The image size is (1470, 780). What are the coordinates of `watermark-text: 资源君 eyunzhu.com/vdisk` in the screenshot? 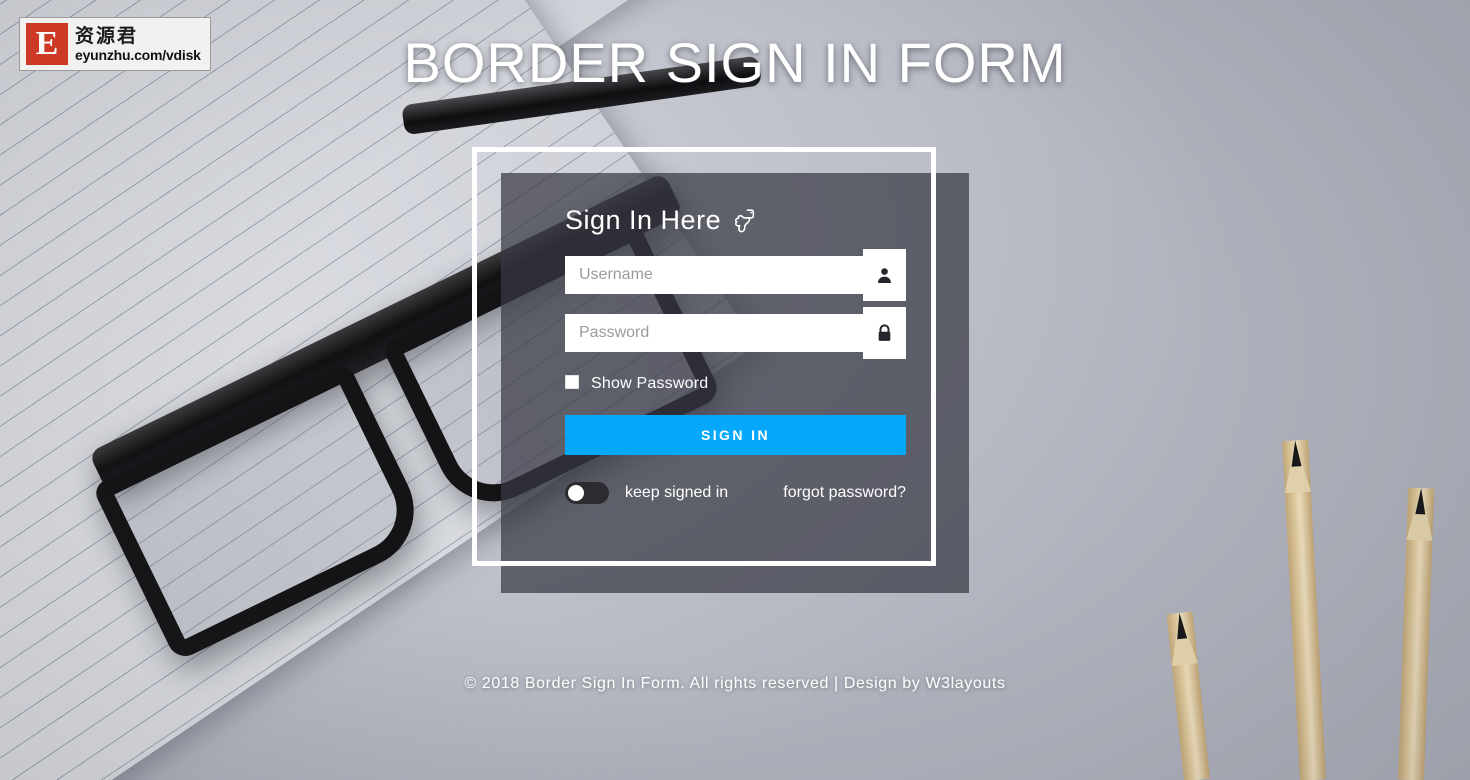 It's located at (138, 43).